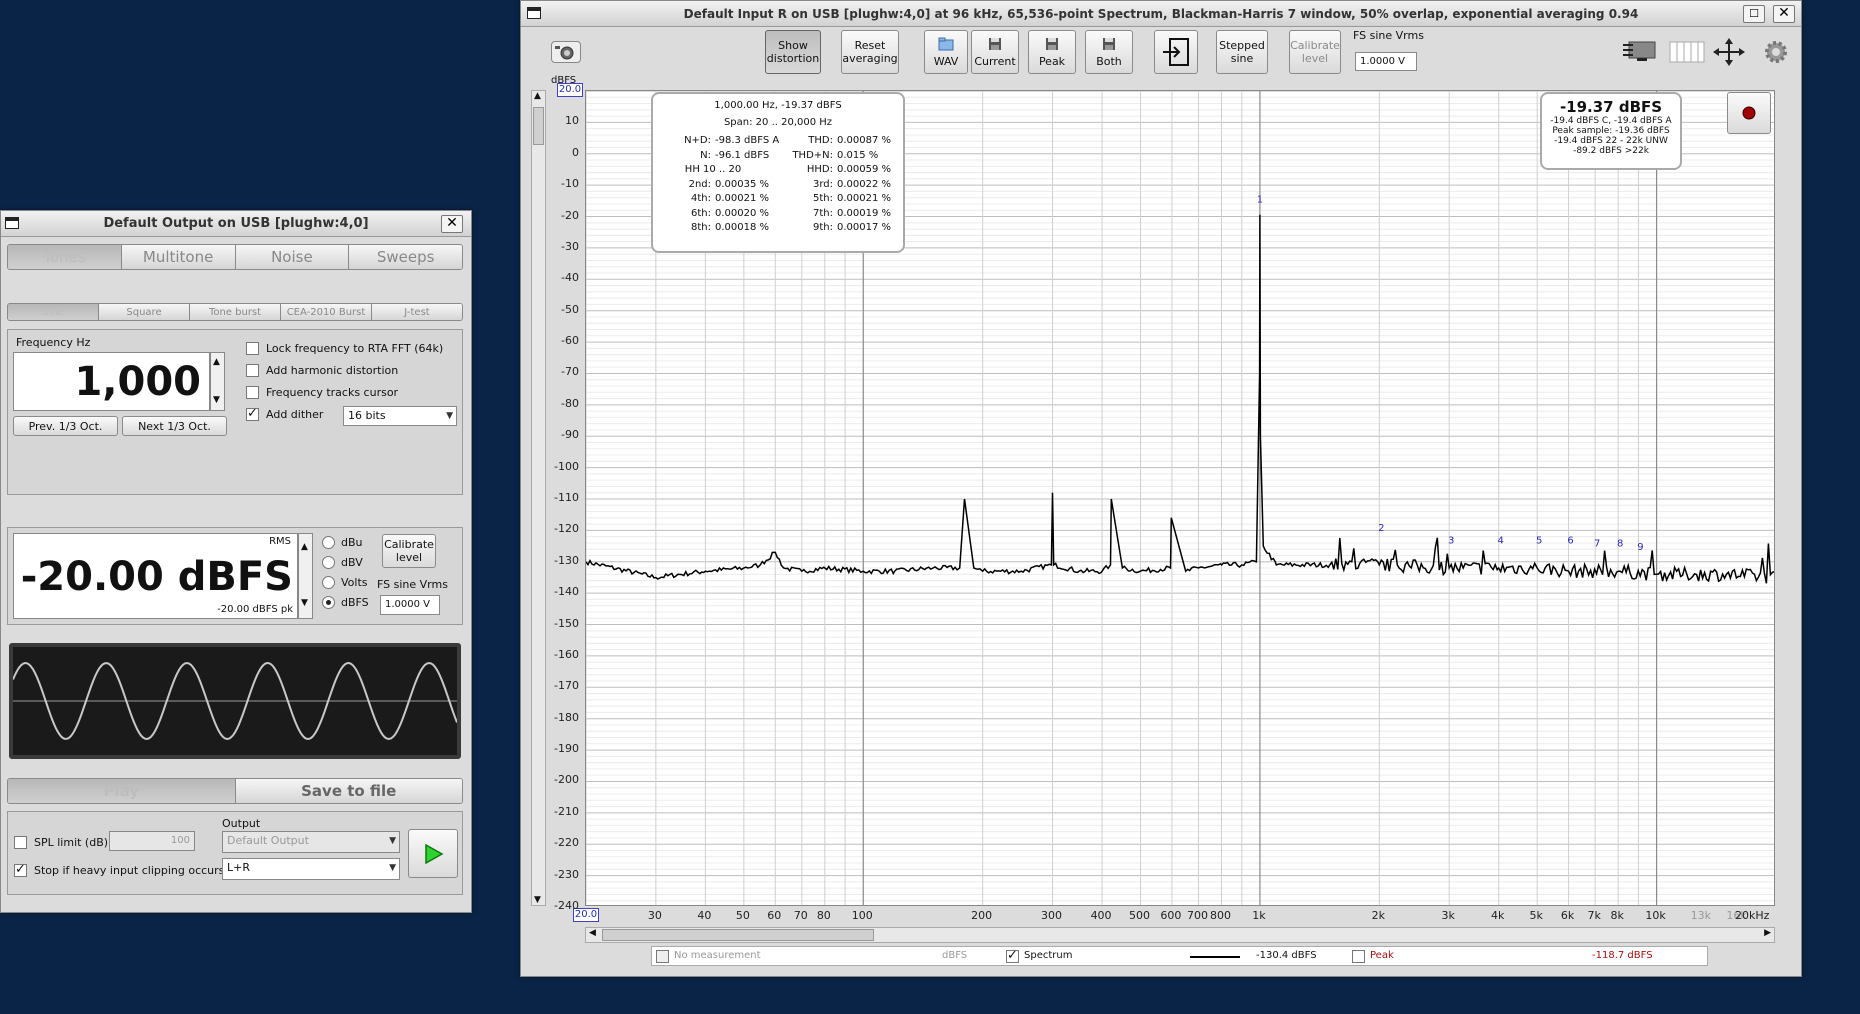 This screenshot has width=1860, height=1014. What do you see at coordinates (1180, 935) in the screenshot?
I see `x-scrollbar: ◀ ▶` at bounding box center [1180, 935].